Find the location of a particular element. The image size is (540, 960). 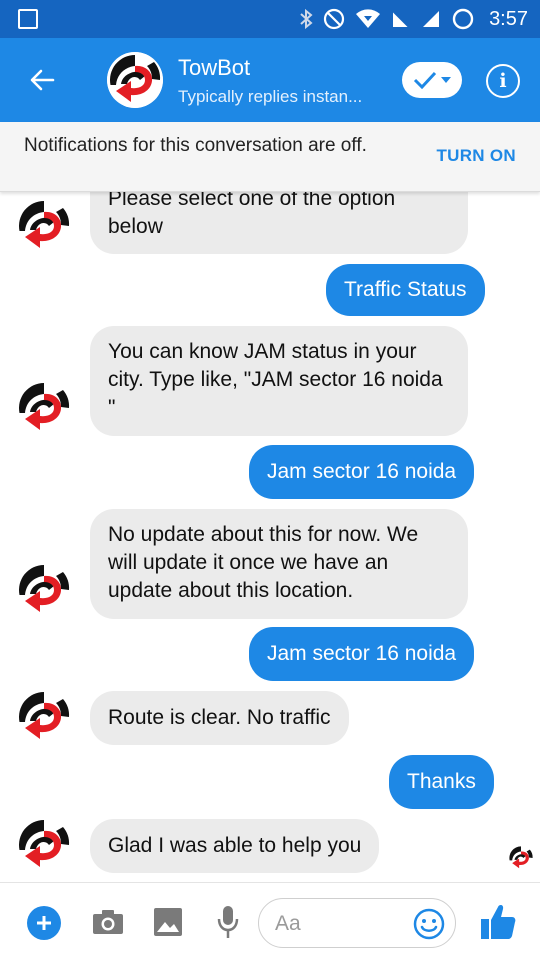

square-notification-icon is located at coordinates (28, 19).